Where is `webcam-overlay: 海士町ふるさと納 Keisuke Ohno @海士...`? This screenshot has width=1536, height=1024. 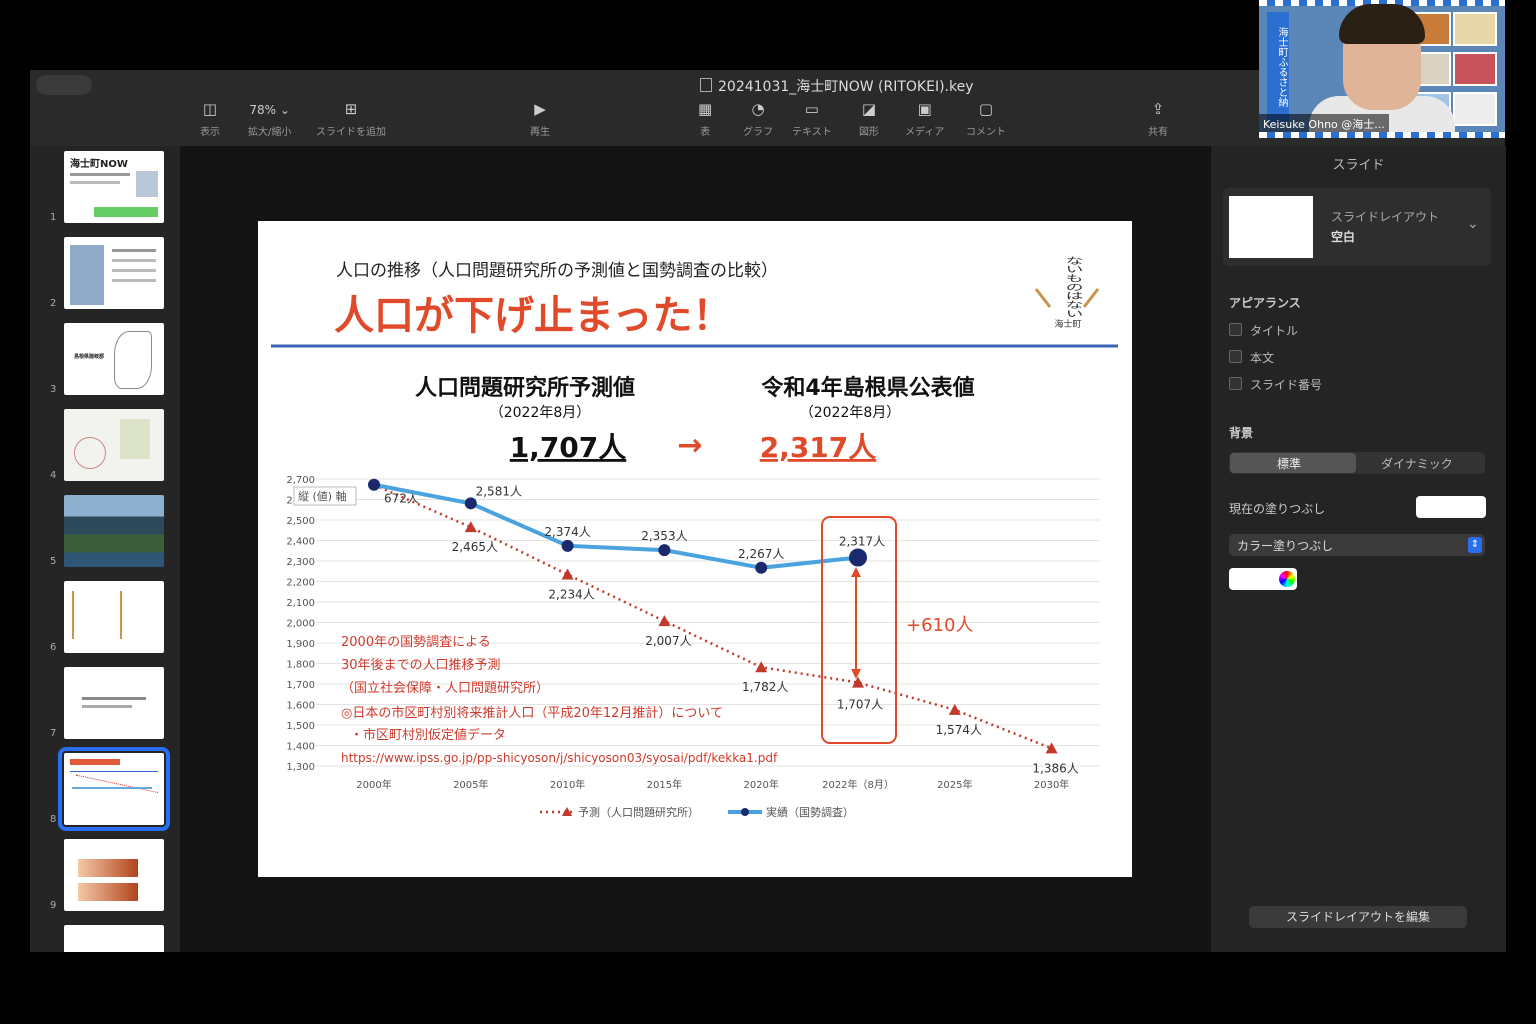
webcam-overlay: 海士町ふるさと納 Keisuke Ohno @海士... is located at coordinates (1382, 69).